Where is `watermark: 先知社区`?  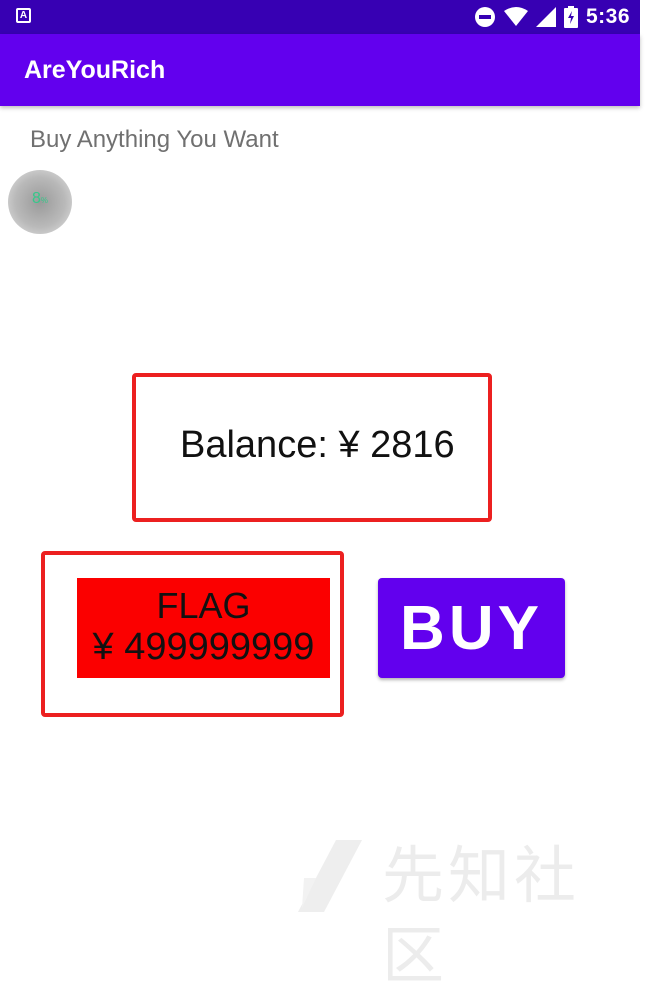 watermark: 先知社区 is located at coordinates (466, 914).